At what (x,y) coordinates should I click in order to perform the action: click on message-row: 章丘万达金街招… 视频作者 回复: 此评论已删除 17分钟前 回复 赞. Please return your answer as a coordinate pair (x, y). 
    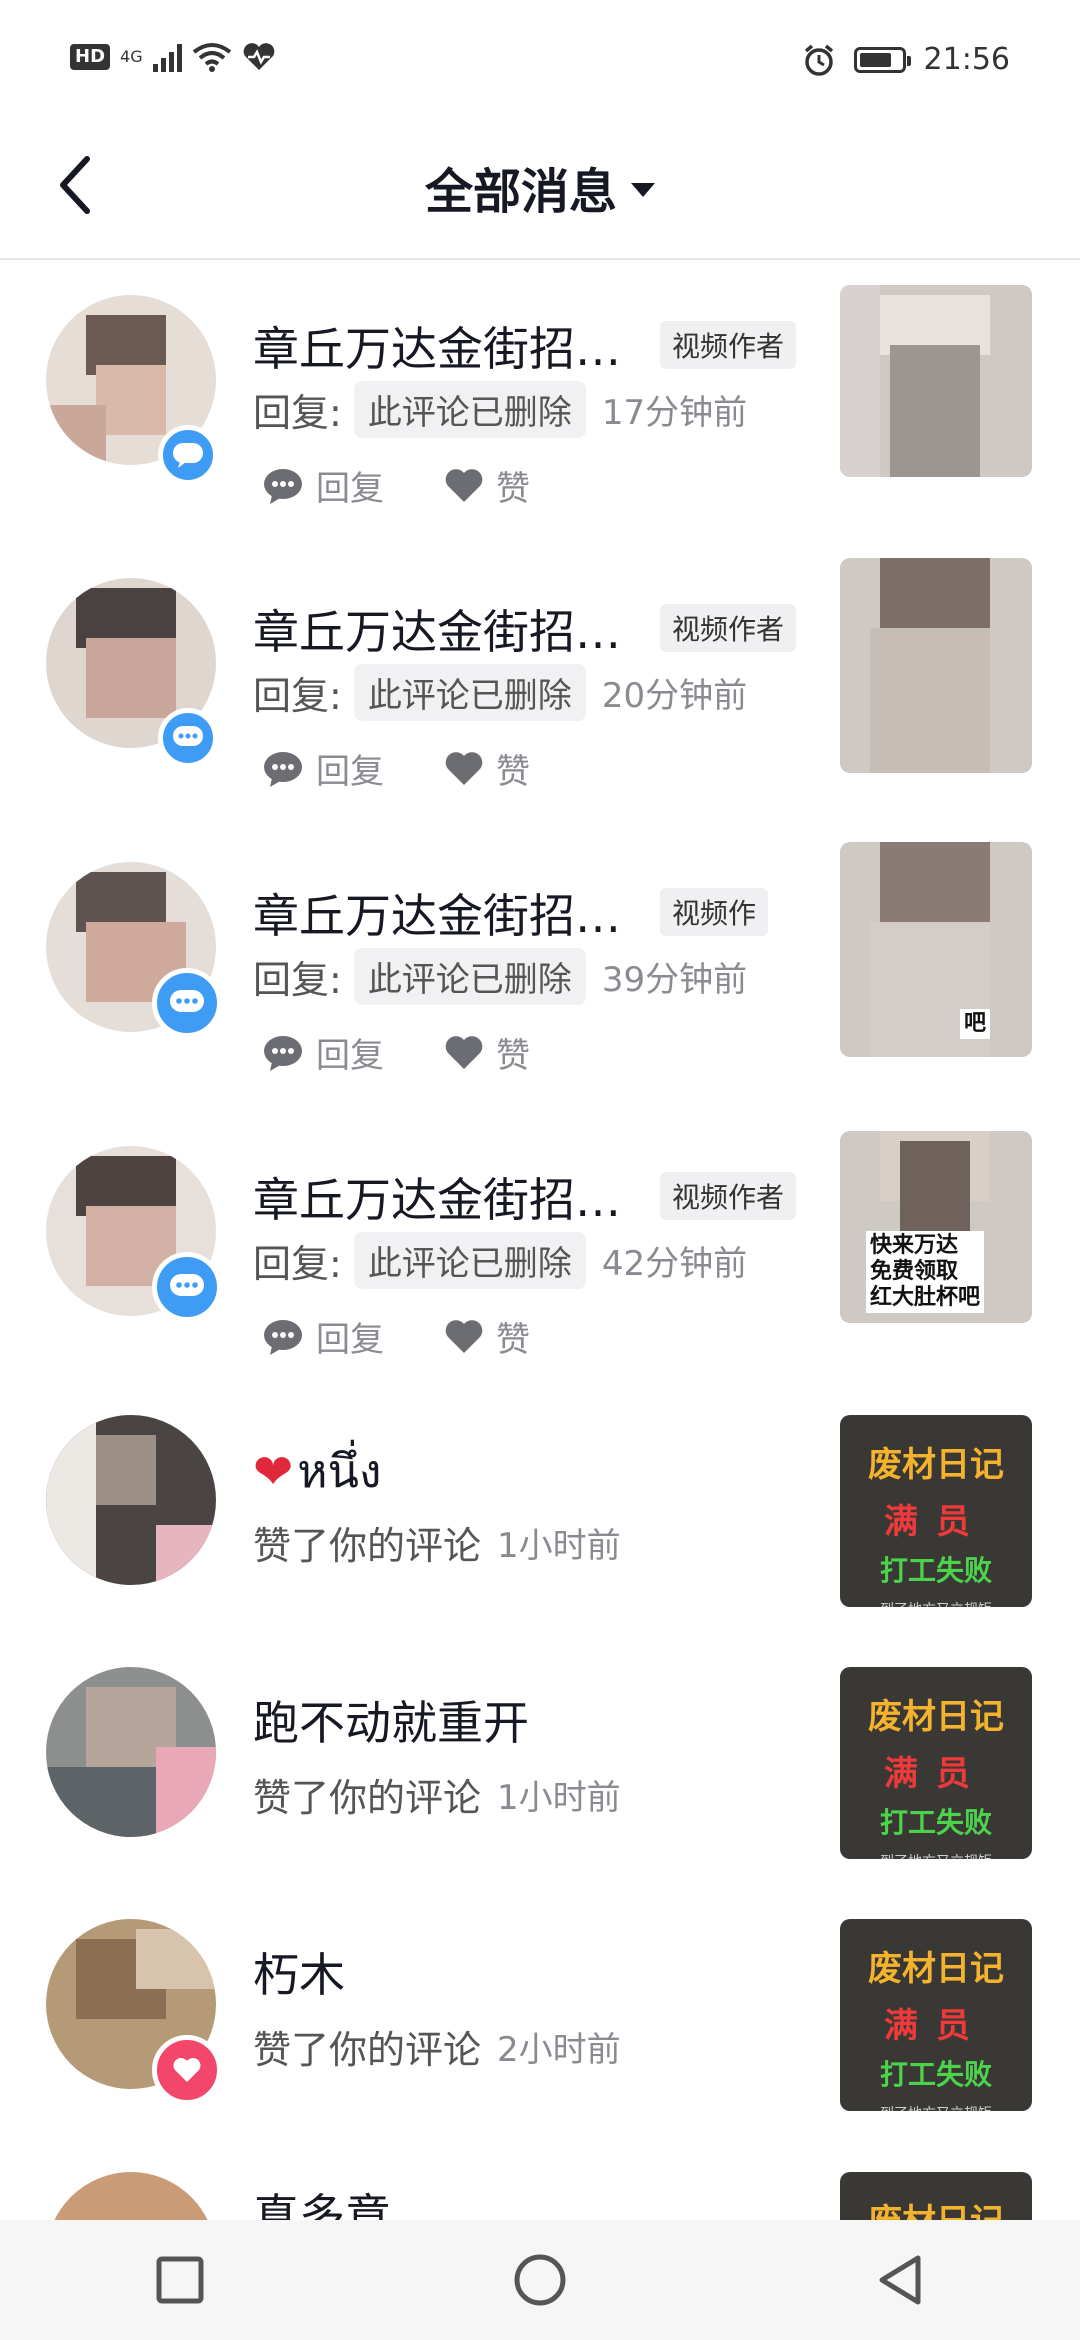
    Looking at the image, I should click on (540, 410).